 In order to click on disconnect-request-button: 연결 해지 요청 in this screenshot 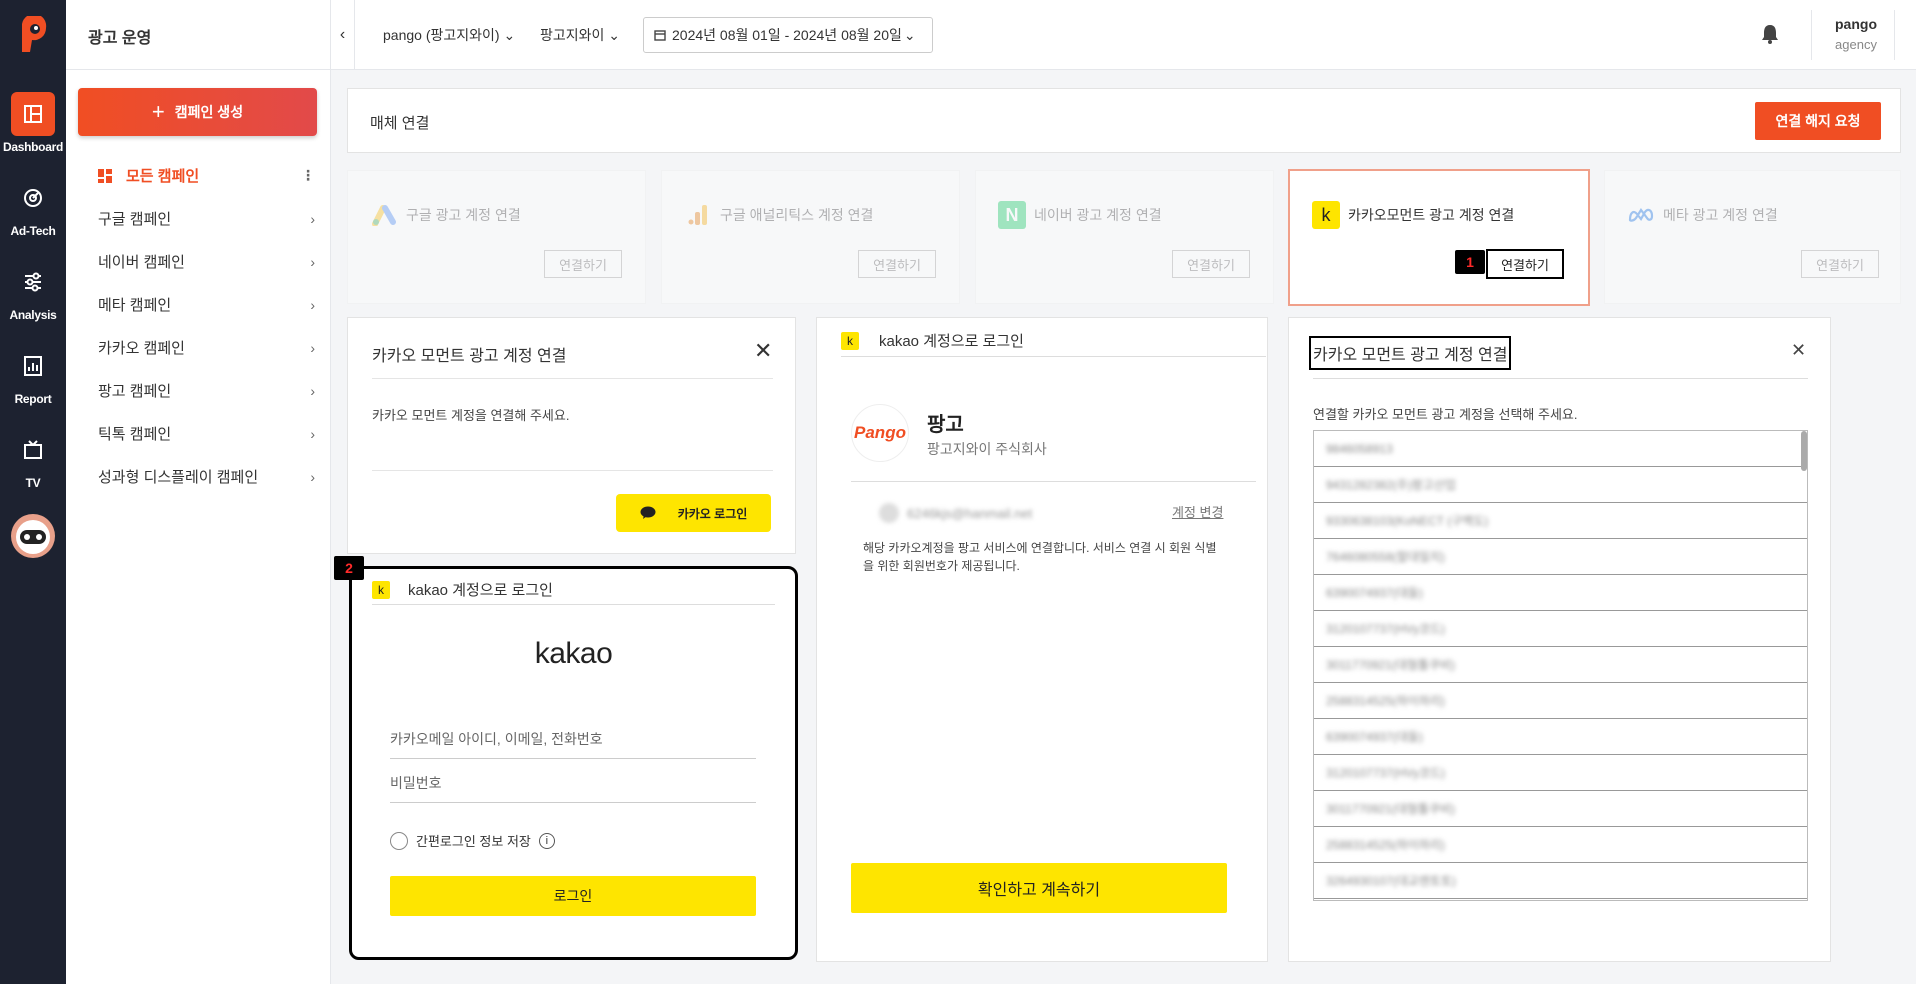, I will do `click(1818, 121)`.